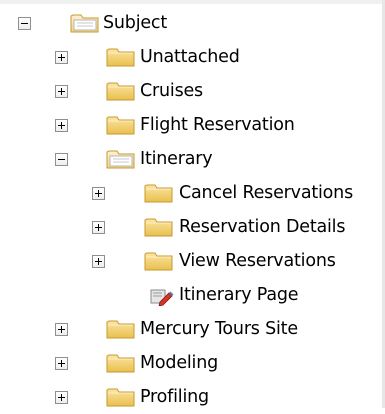 Image resolution: width=385 pixels, height=414 pixels. I want to click on tree-node-subject: Subject, so click(192, 23).